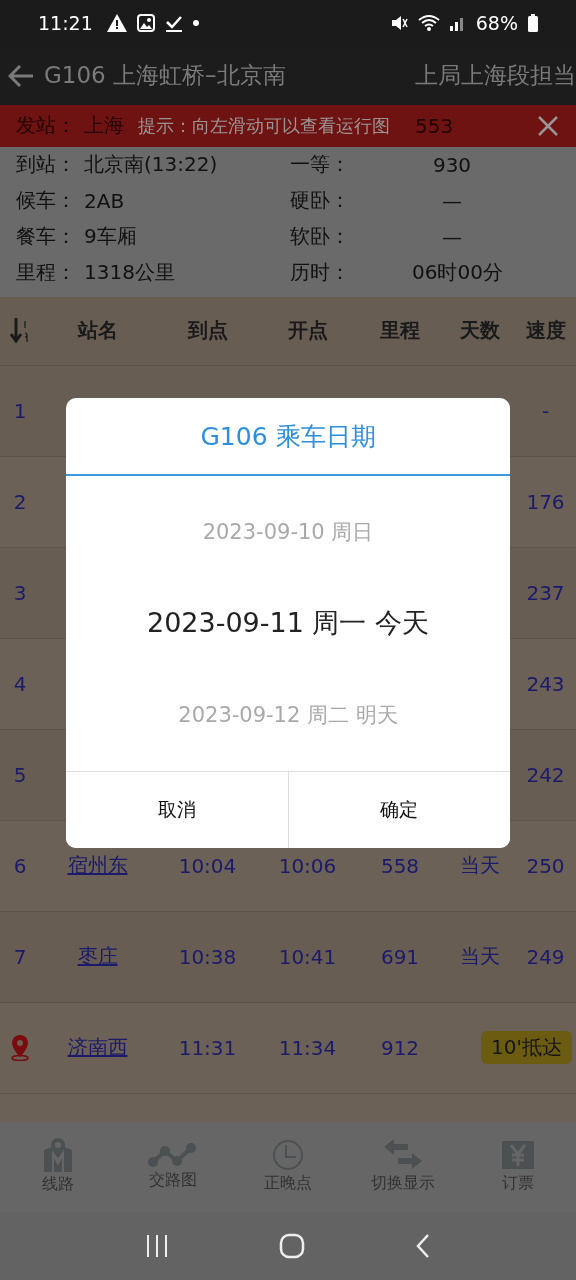 This screenshot has height=1280, width=576. What do you see at coordinates (320, 237) in the screenshot?
I see `info-label: 软卧：` at bounding box center [320, 237].